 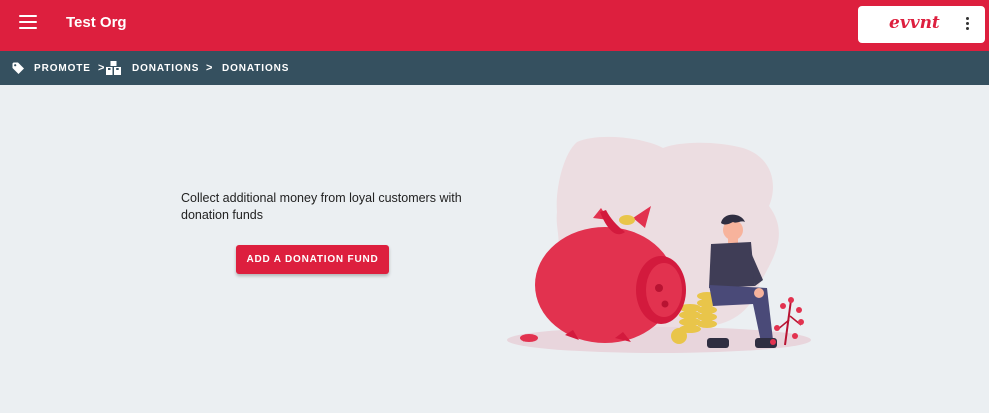 What do you see at coordinates (312, 259) in the screenshot?
I see `add-donation-fund-button: ADD A DONATION FUND` at bounding box center [312, 259].